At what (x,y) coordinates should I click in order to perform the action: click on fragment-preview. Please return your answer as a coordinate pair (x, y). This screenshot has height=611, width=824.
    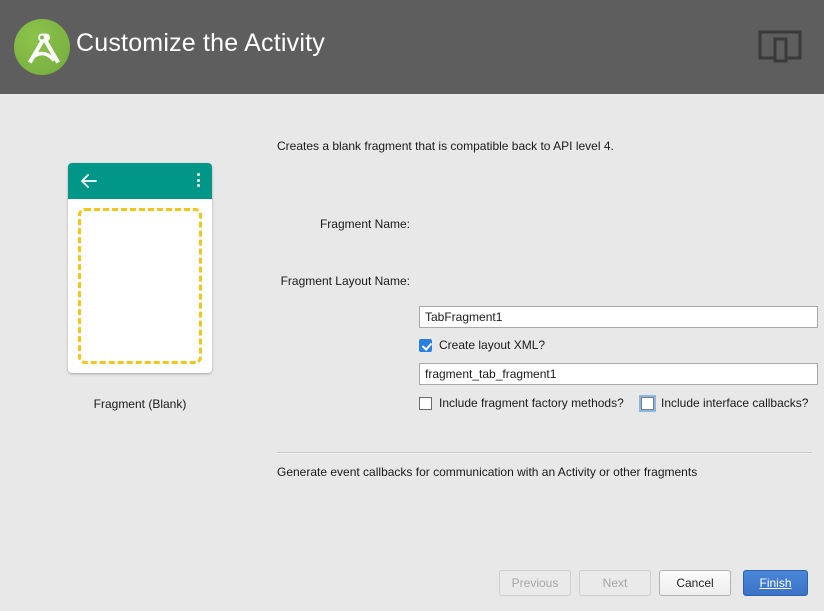
    Looking at the image, I should click on (140, 268).